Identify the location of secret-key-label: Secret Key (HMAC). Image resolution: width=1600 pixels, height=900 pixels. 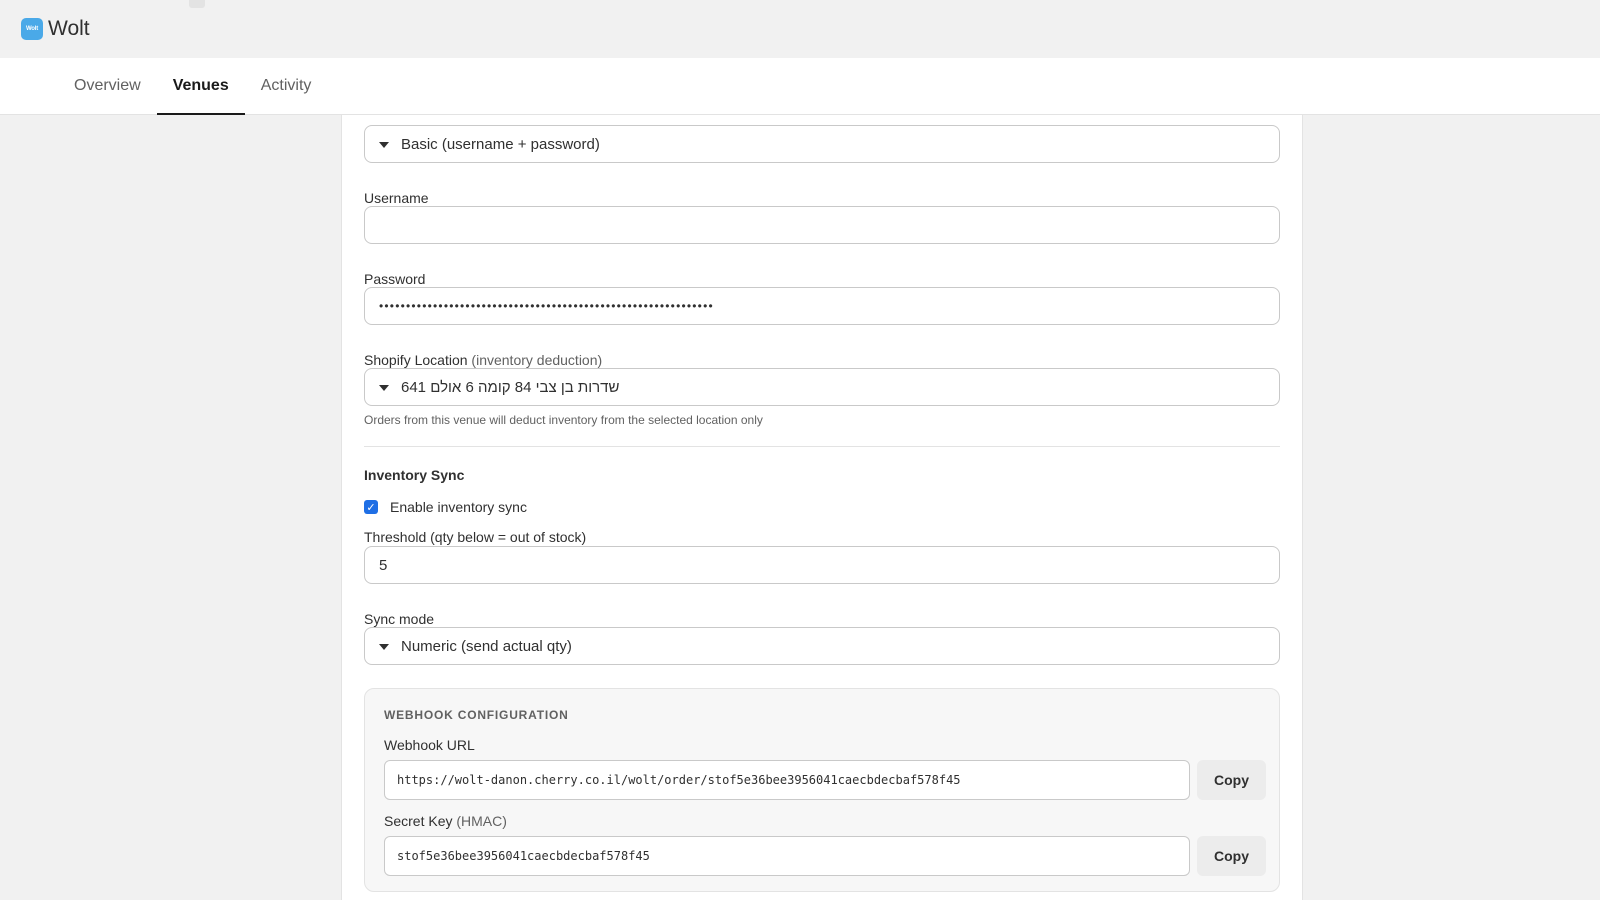
(445, 821).